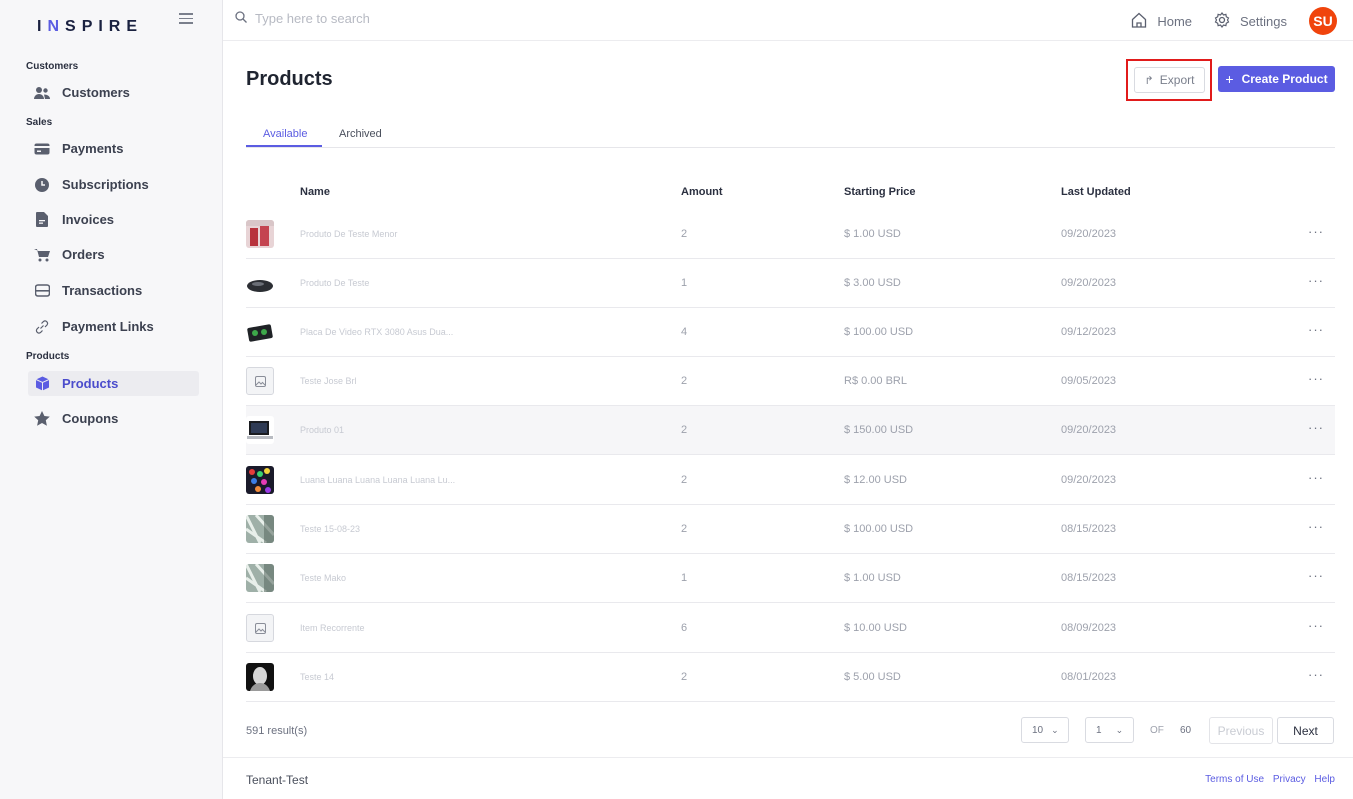 Image resolution: width=1353 pixels, height=799 pixels. What do you see at coordinates (1149, 80) in the screenshot?
I see `arrow-right-icon: ↱` at bounding box center [1149, 80].